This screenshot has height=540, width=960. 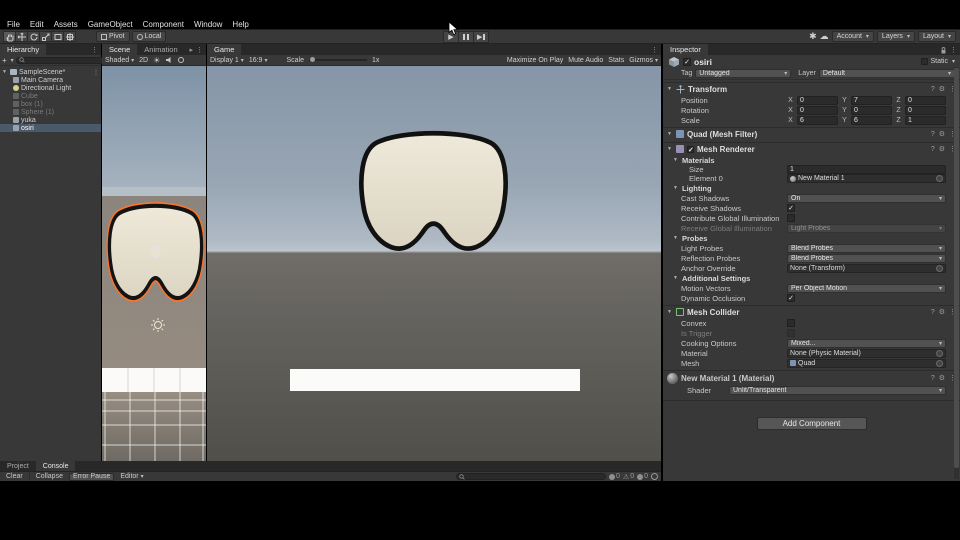 What do you see at coordinates (50, 120) in the screenshot?
I see `hierarchy-item-yuka: yuka` at bounding box center [50, 120].